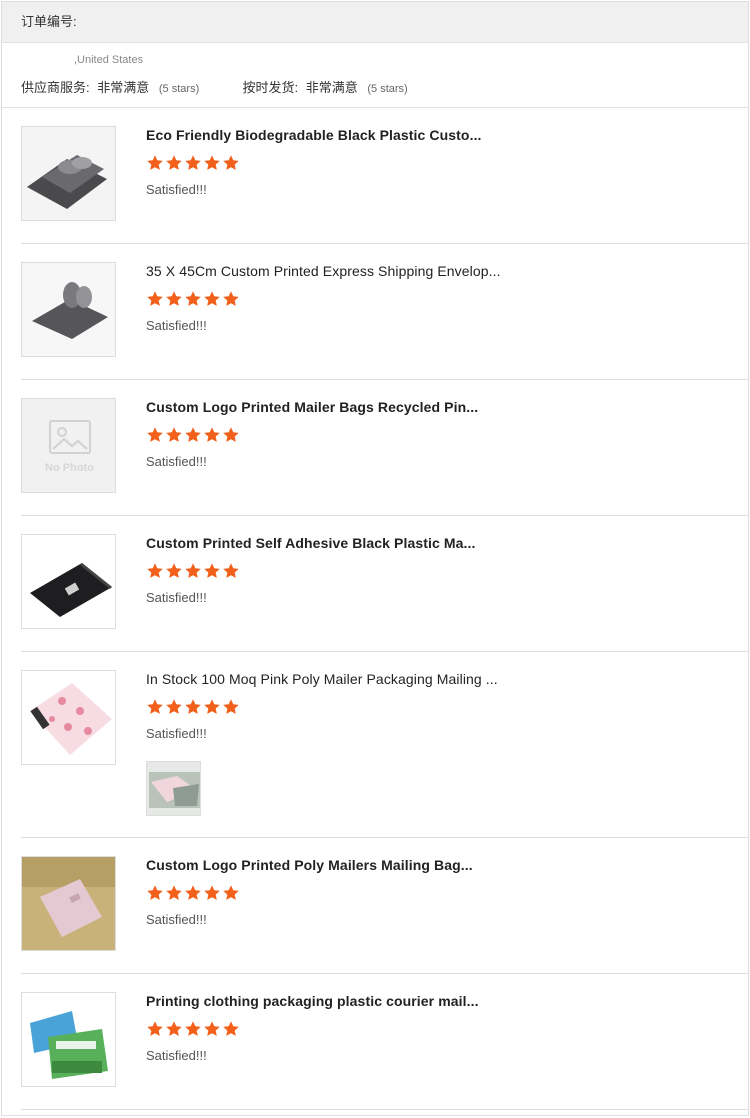 Image resolution: width=750 pixels, height=1118 pixels. Describe the element at coordinates (68, 581) in the screenshot. I see `product-thumbnail-black-mailer` at that location.